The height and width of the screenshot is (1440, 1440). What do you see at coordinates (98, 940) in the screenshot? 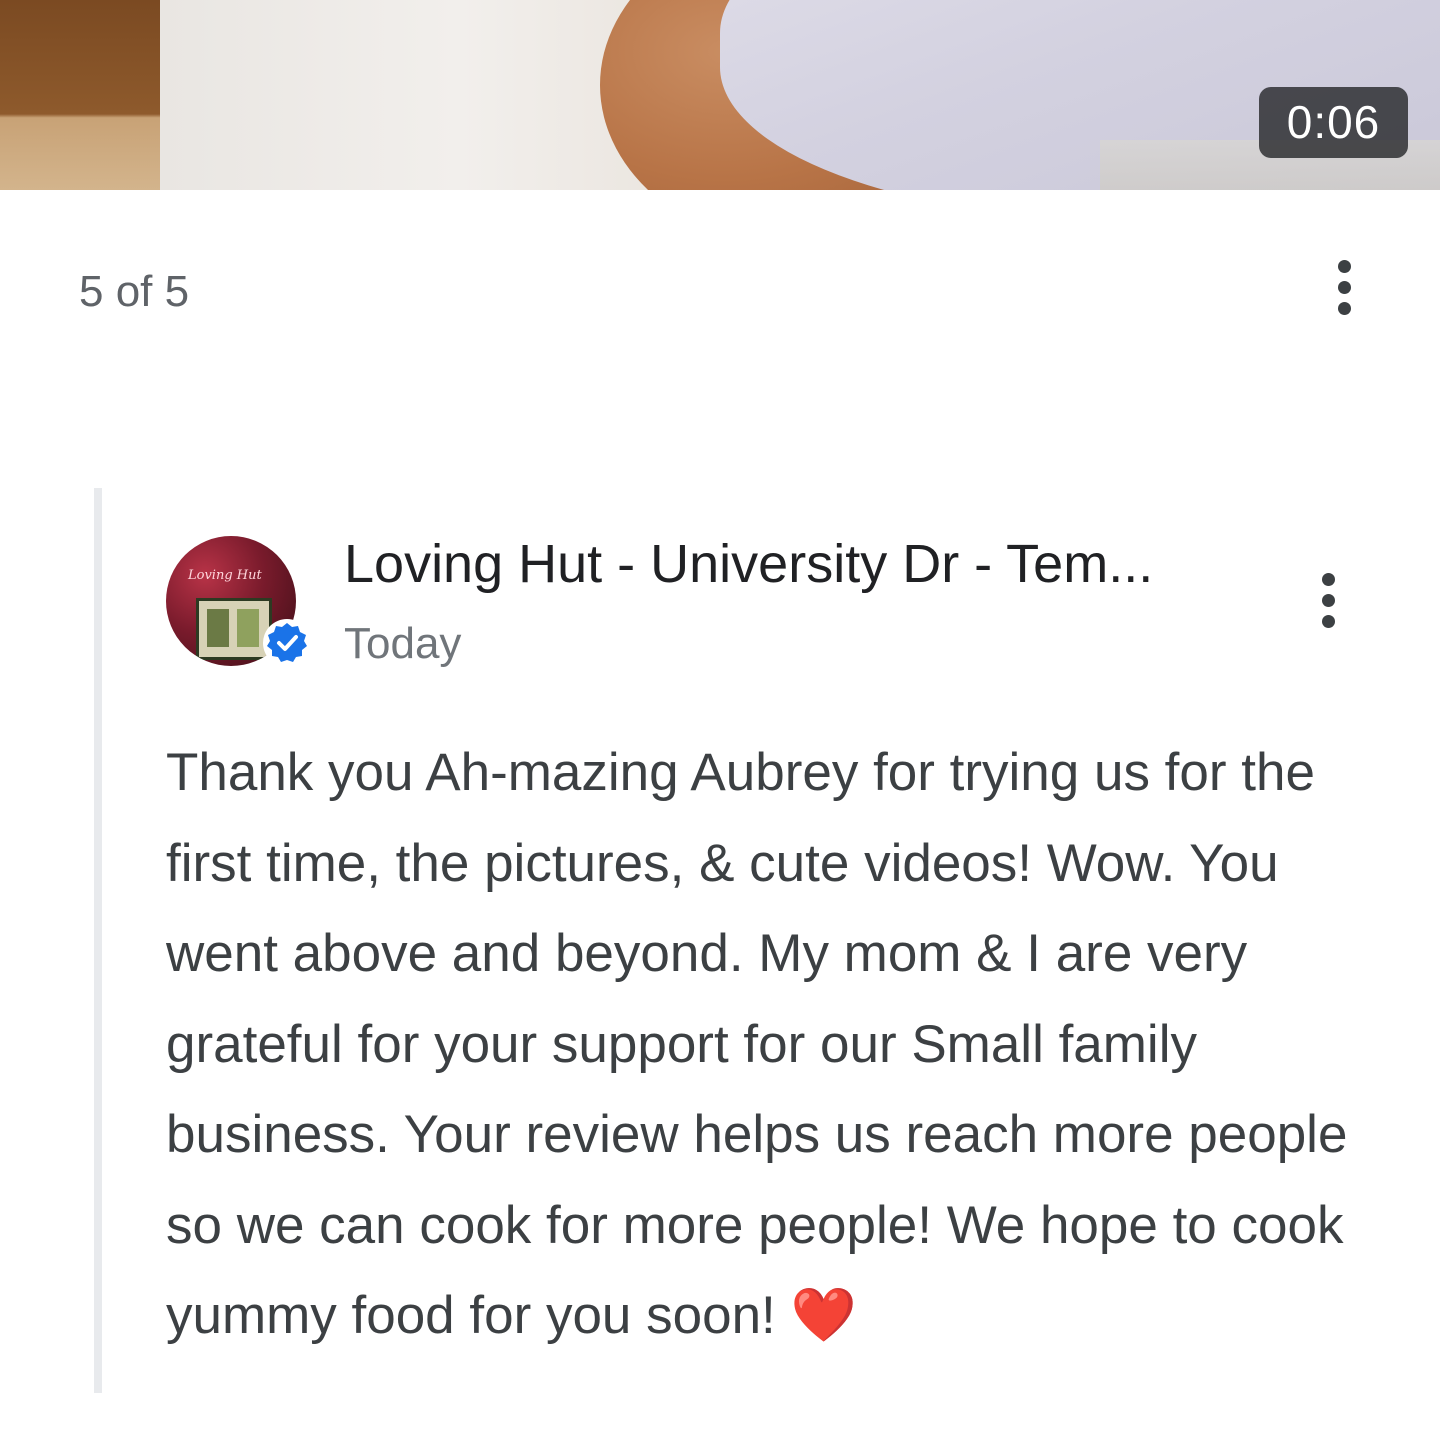
I see `reply-indent-bar` at bounding box center [98, 940].